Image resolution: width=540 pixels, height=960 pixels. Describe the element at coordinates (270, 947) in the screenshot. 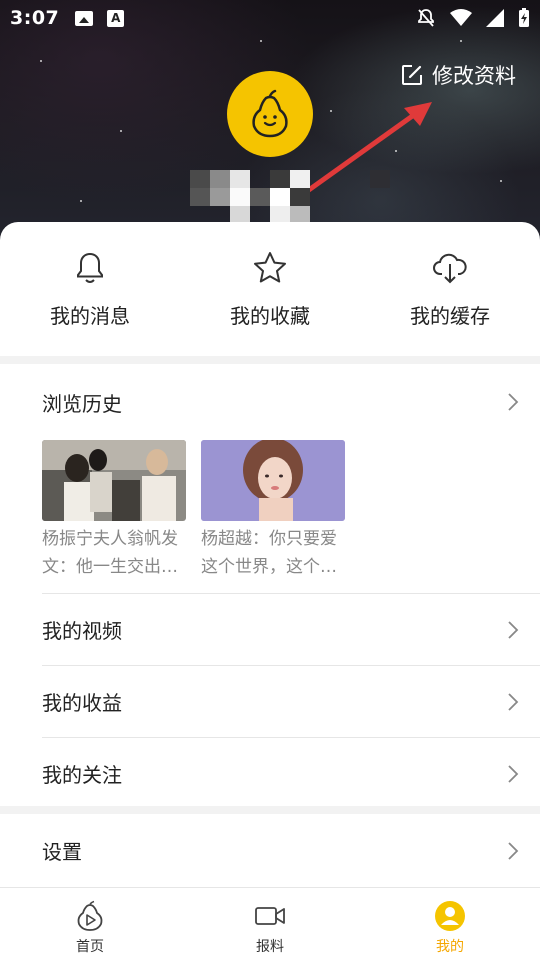

I see `tab-report-label: 报料` at that location.